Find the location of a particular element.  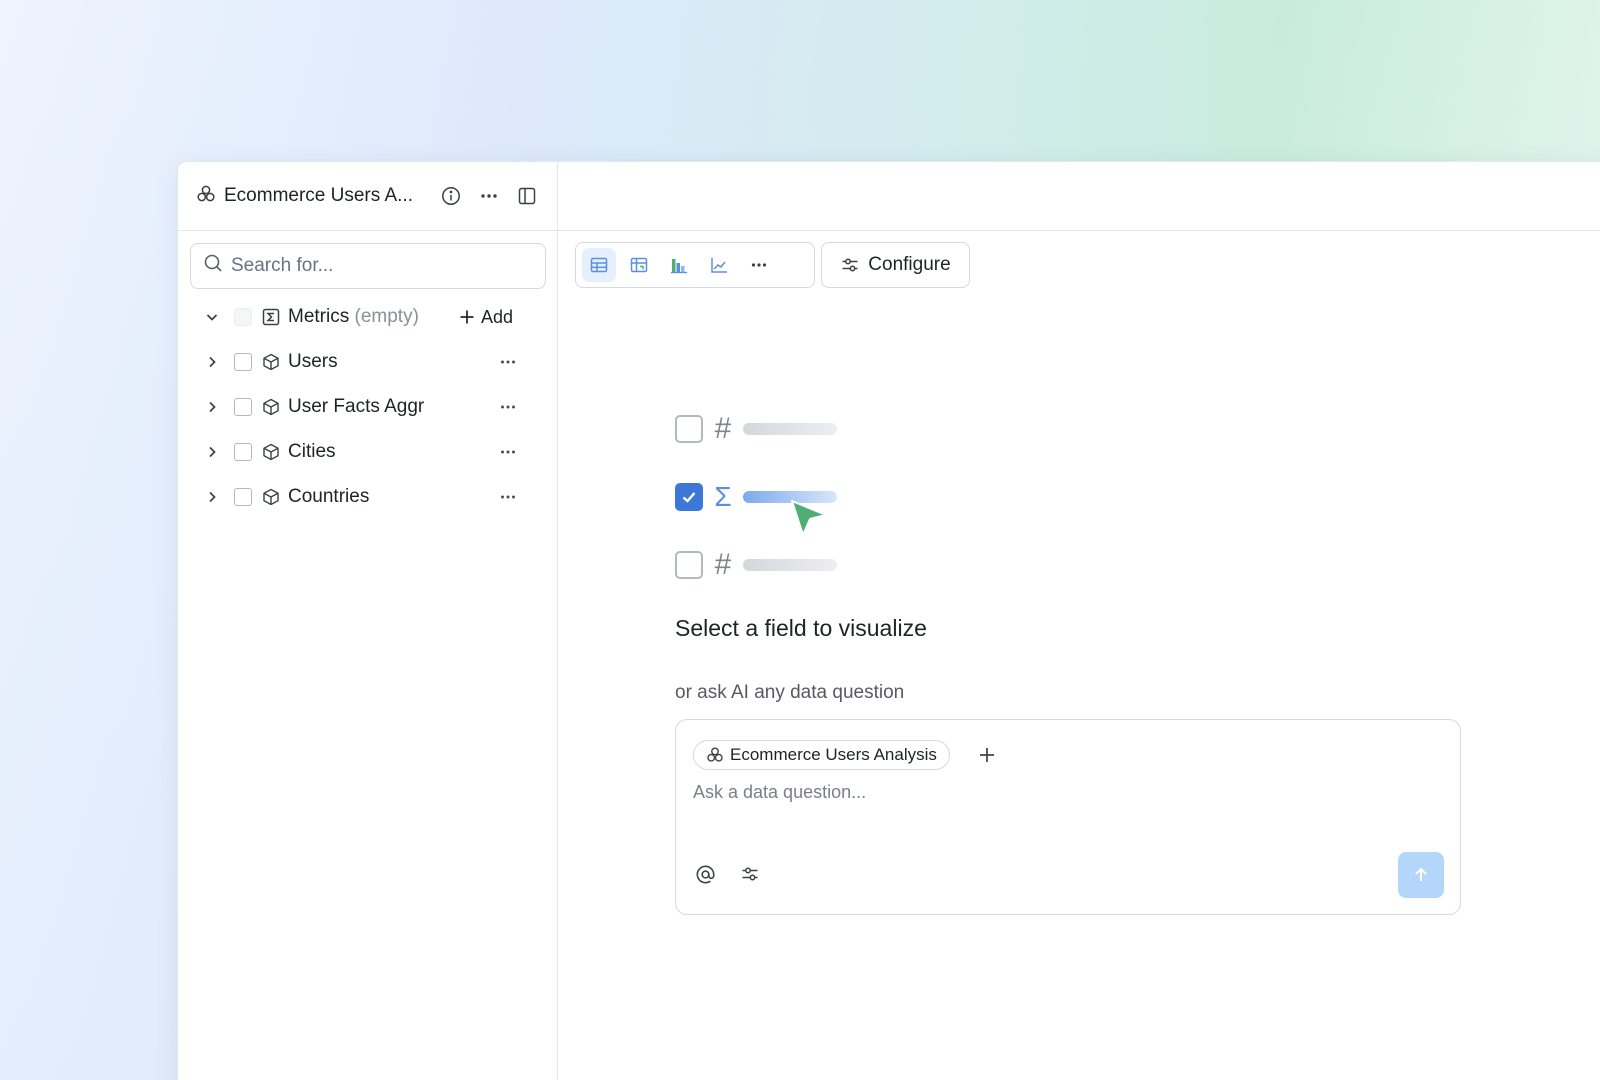

check-icon is located at coordinates (689, 497).